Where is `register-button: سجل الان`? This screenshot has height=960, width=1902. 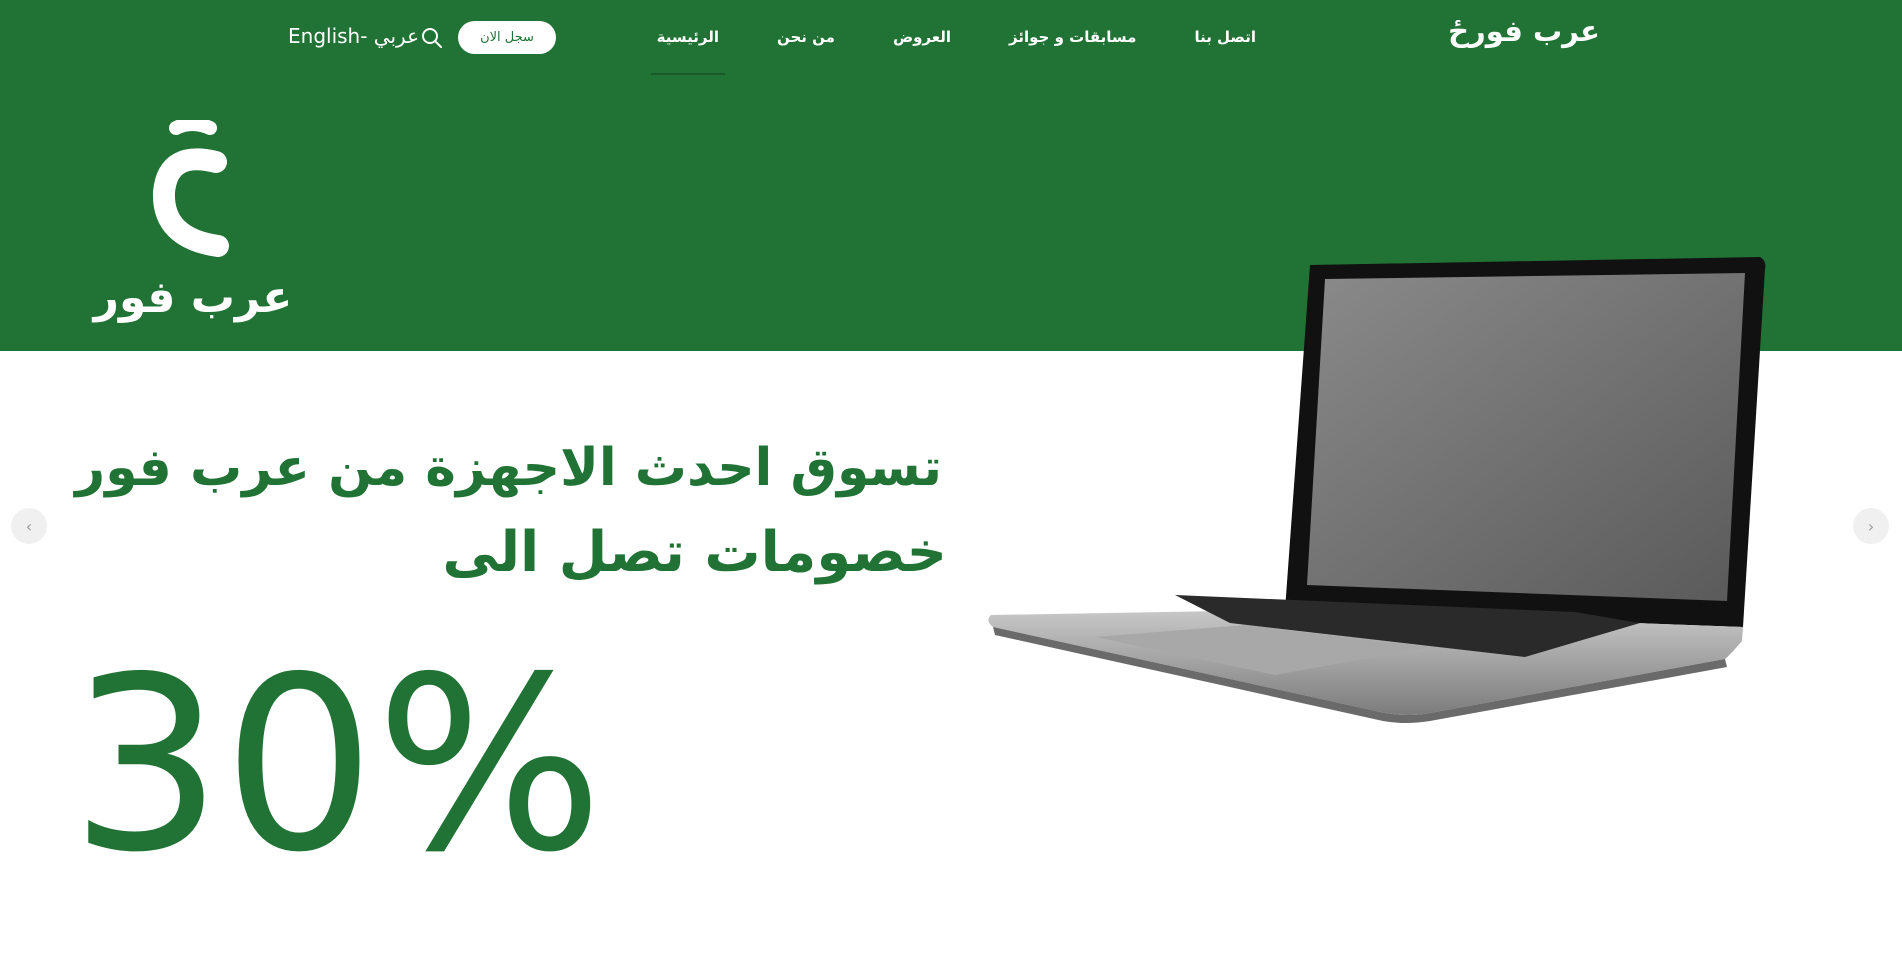
register-button: سجل الان is located at coordinates (507, 37).